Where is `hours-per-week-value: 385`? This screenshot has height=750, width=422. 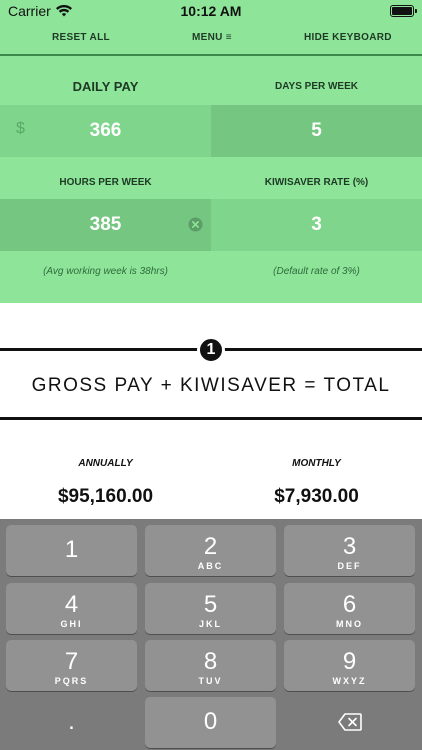 hours-per-week-value: 385 is located at coordinates (105, 224).